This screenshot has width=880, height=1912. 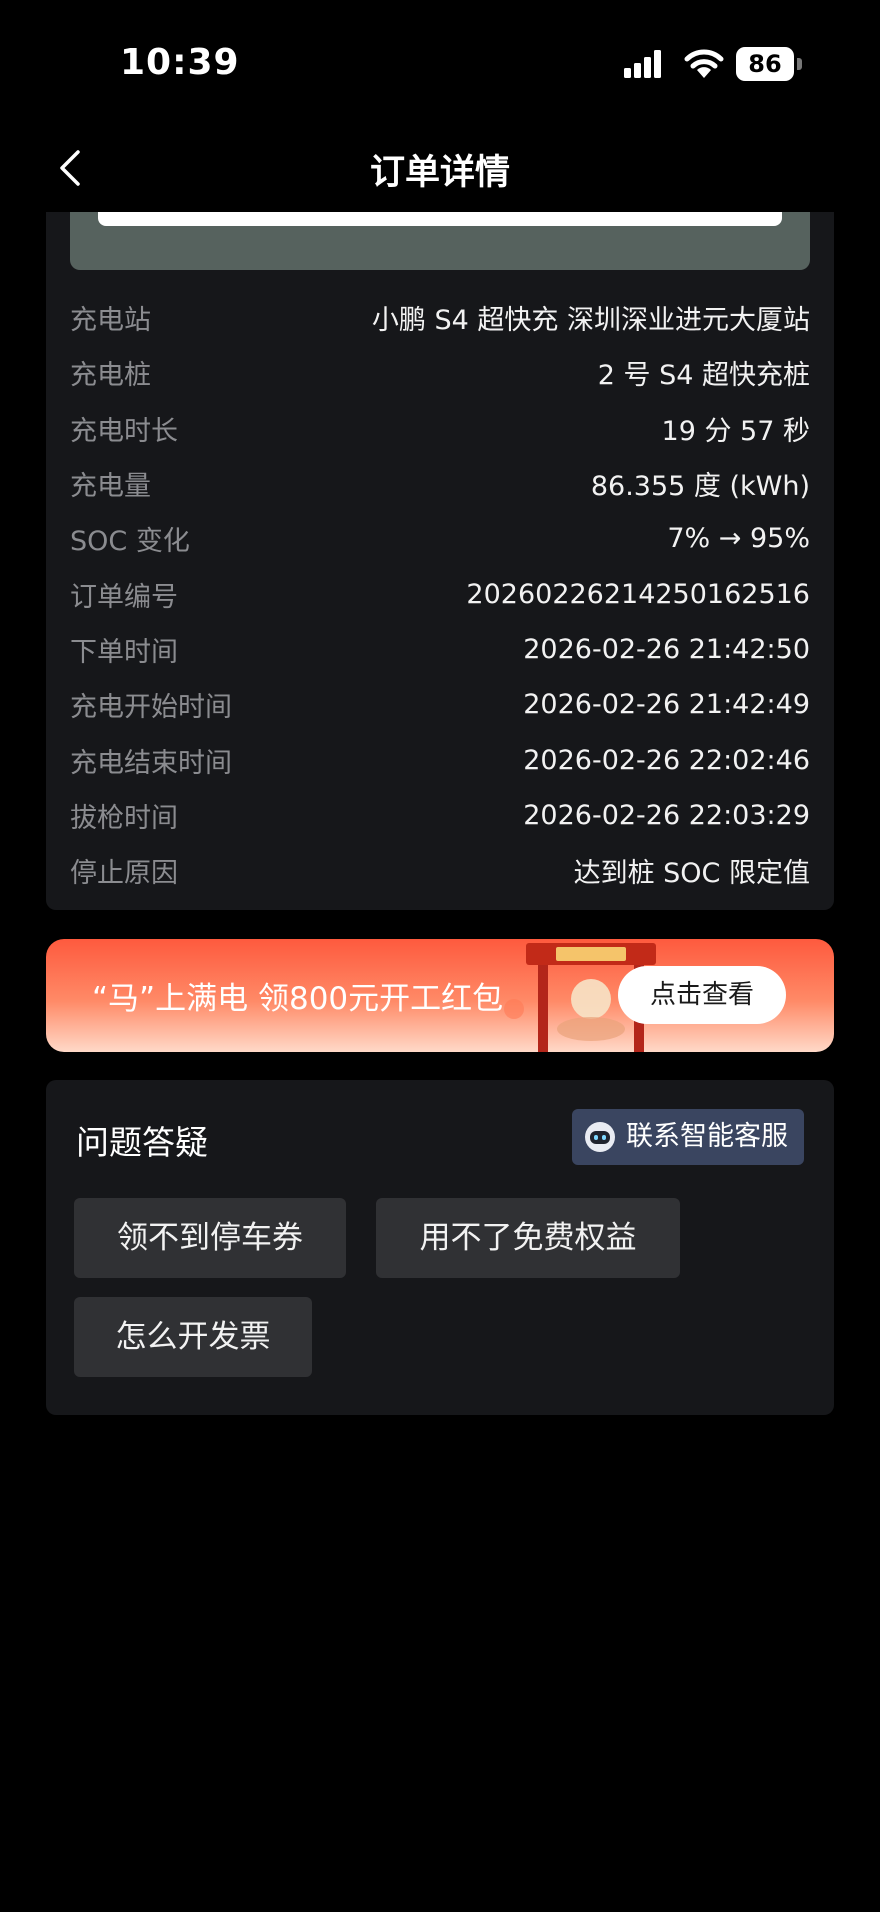 What do you see at coordinates (142, 1142) in the screenshot?
I see `faq-title: 问题答疑` at bounding box center [142, 1142].